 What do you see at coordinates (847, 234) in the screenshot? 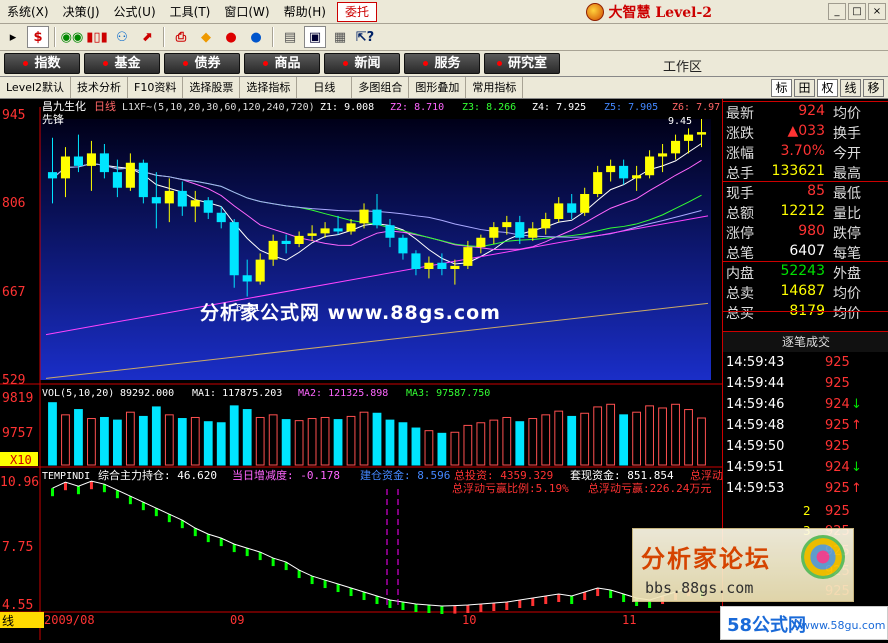
I see `quote-label-right: 跌停` at bounding box center [847, 234].